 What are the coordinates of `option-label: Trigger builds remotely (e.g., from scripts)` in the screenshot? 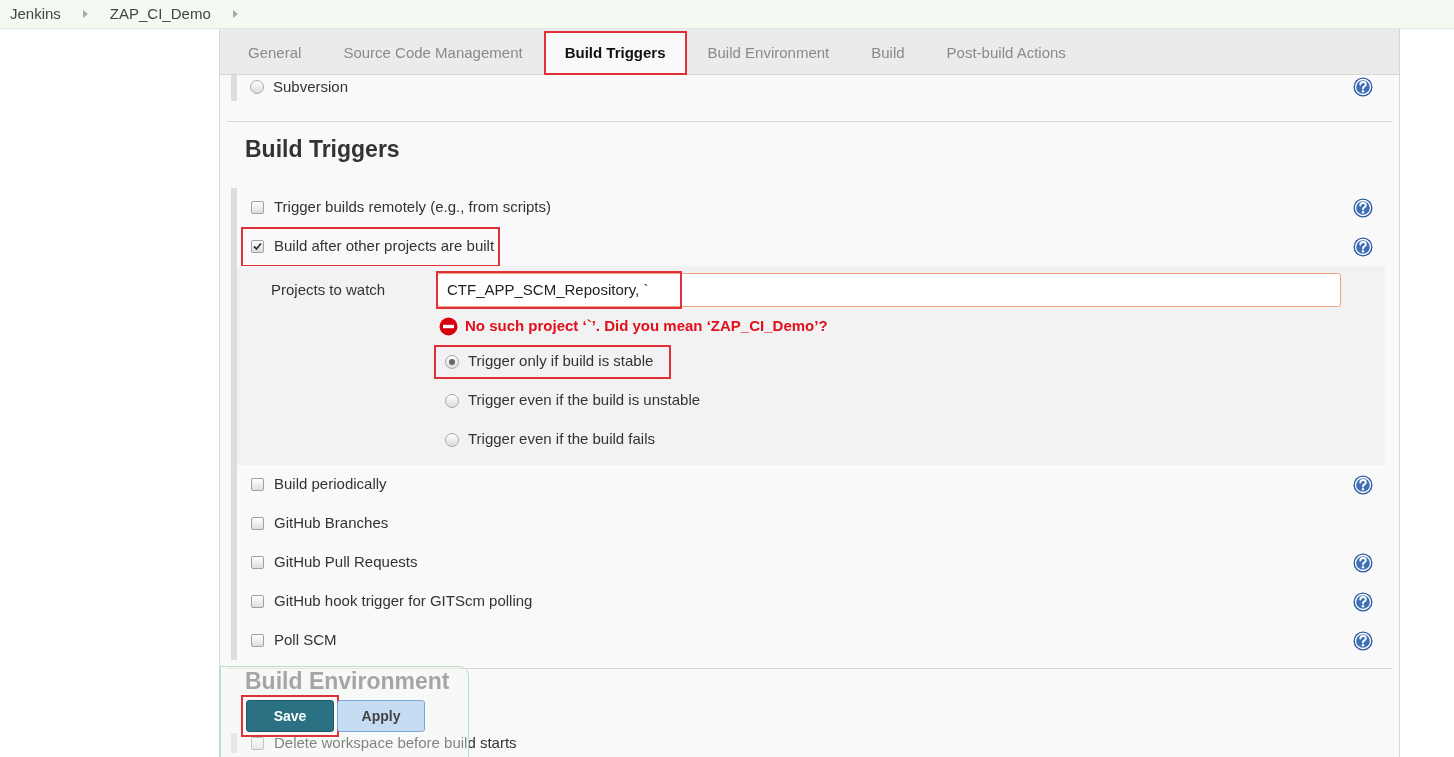 It's located at (413, 207).